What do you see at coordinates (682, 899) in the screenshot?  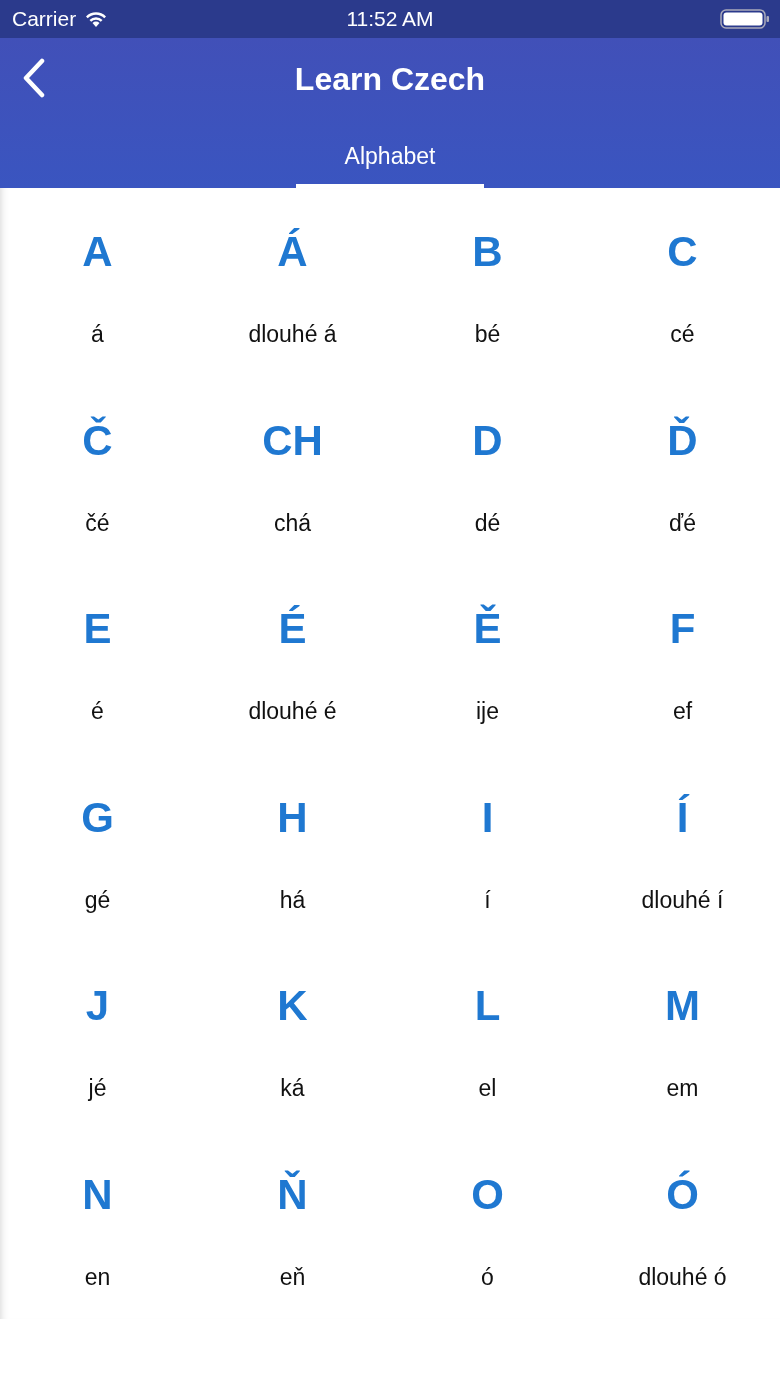 I see `letter-name: dlouhé í` at bounding box center [682, 899].